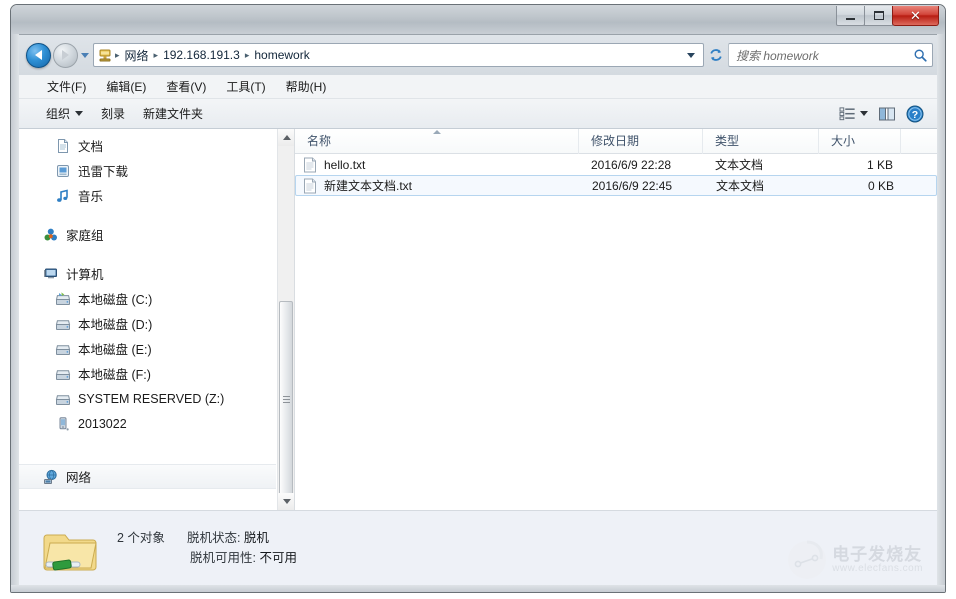  What do you see at coordinates (103, 172) in the screenshot?
I see `sidebar-item-label: 迅雷下载` at bounding box center [103, 172].